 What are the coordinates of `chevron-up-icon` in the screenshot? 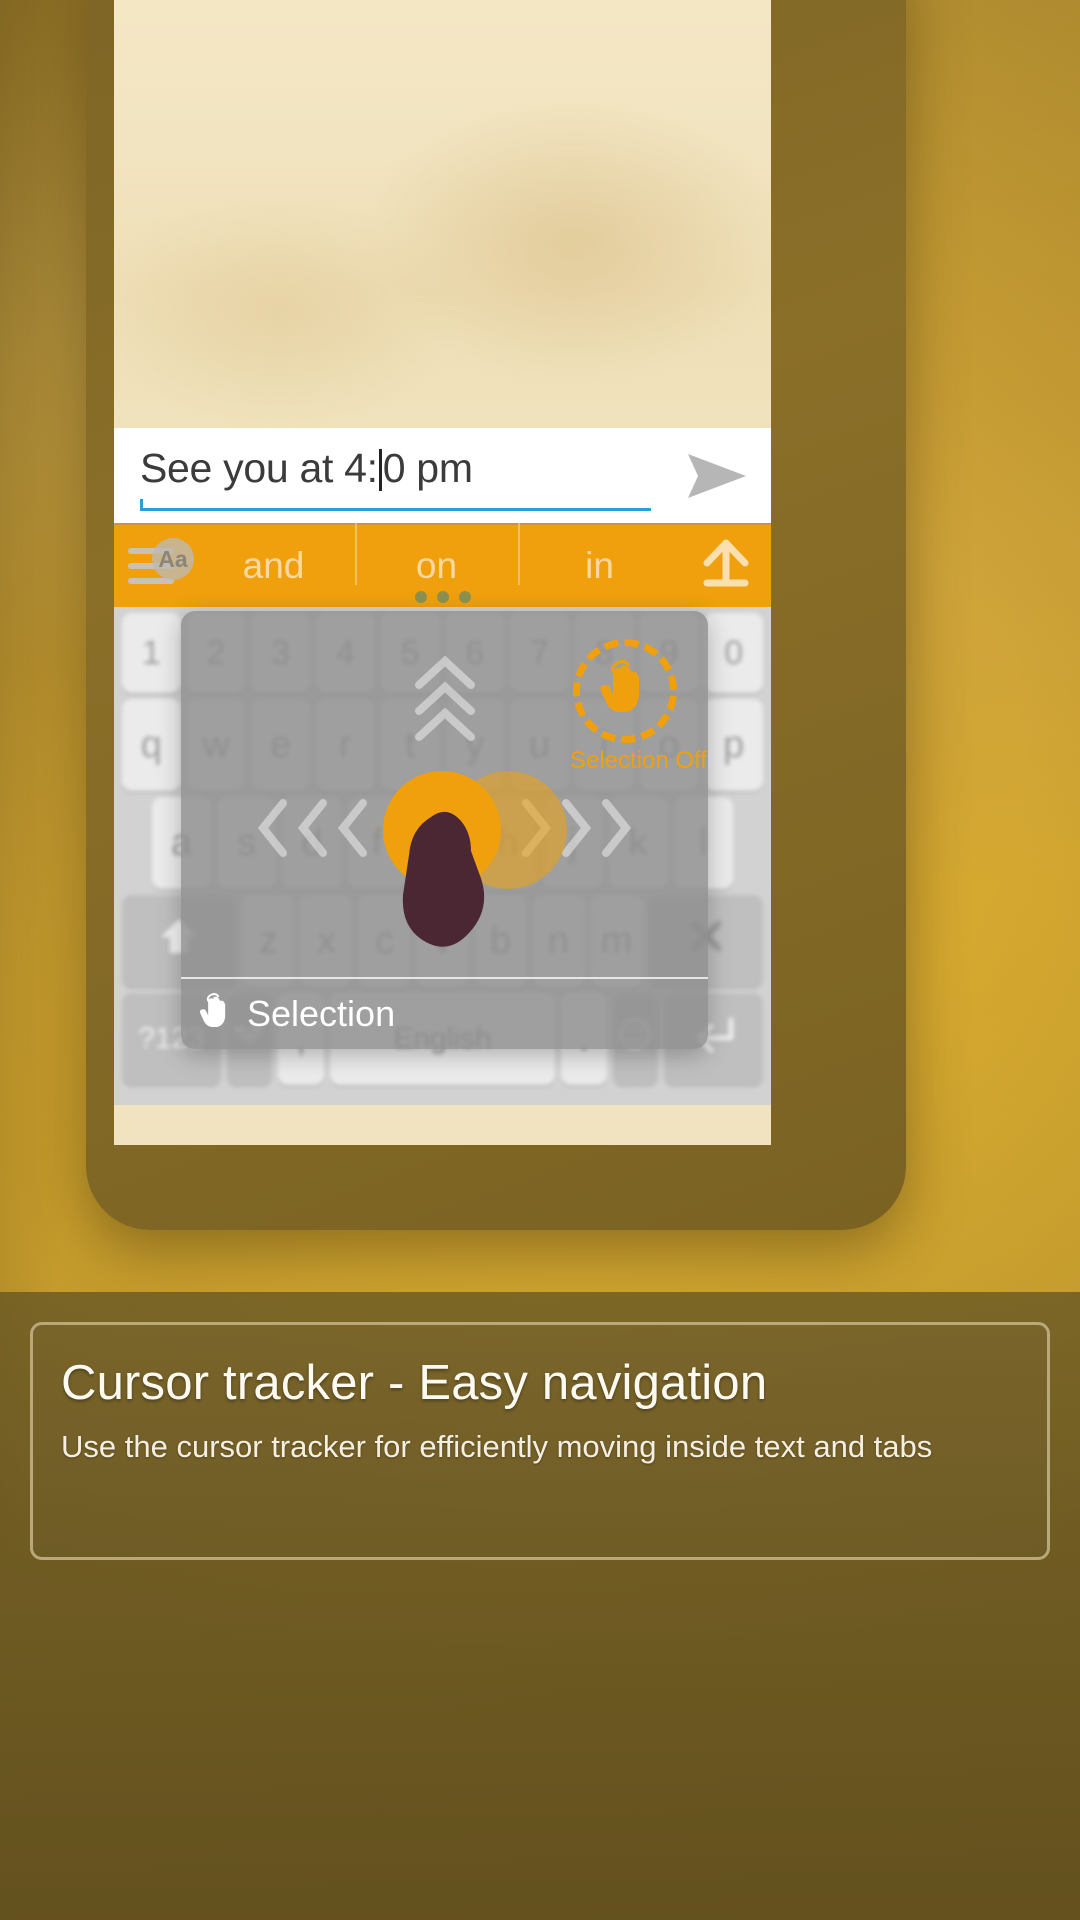 It's located at (444, 724).